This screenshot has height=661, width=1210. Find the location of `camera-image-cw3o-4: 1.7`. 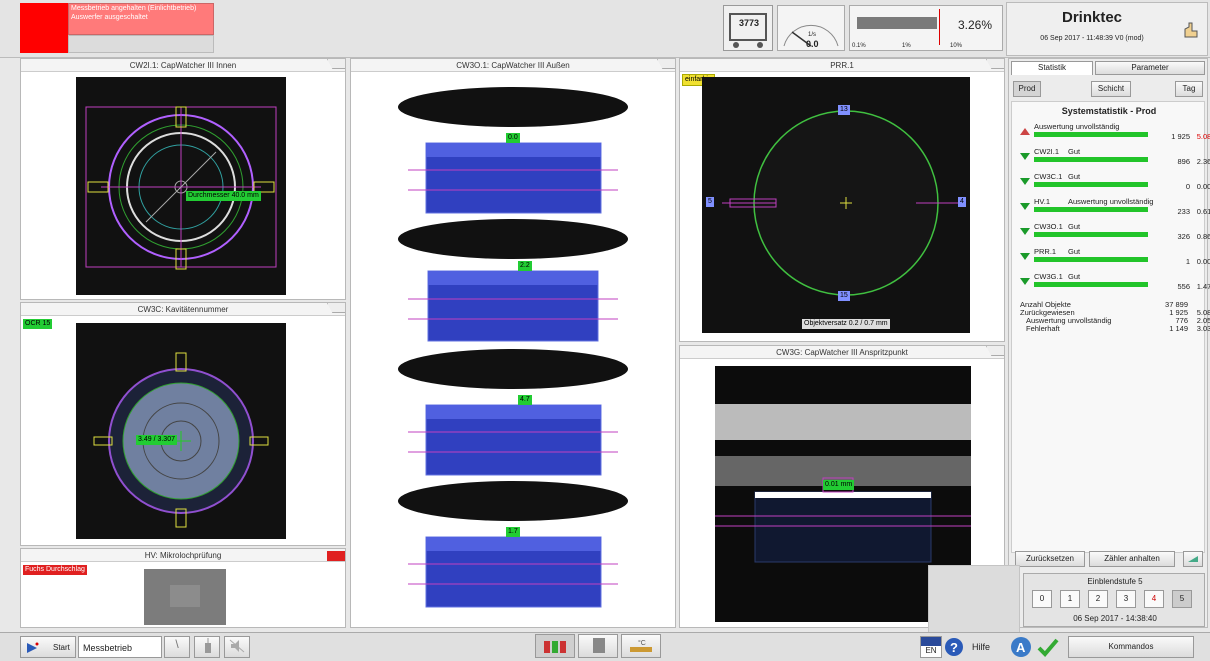

camera-image-cw3o-4: 1.7 is located at coordinates (513, 544).